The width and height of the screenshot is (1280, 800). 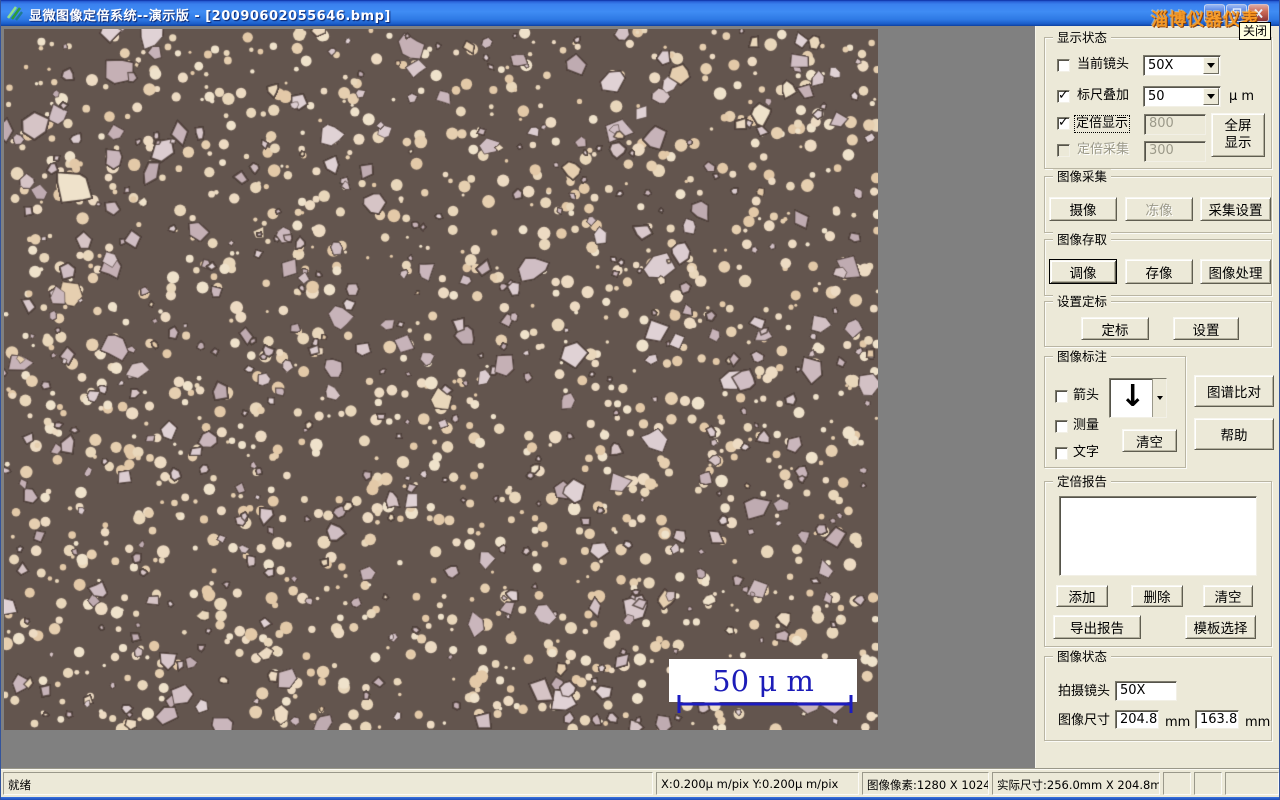 What do you see at coordinates (1238, 135) in the screenshot?
I see `fullscreen-button: 全屏 显示` at bounding box center [1238, 135].